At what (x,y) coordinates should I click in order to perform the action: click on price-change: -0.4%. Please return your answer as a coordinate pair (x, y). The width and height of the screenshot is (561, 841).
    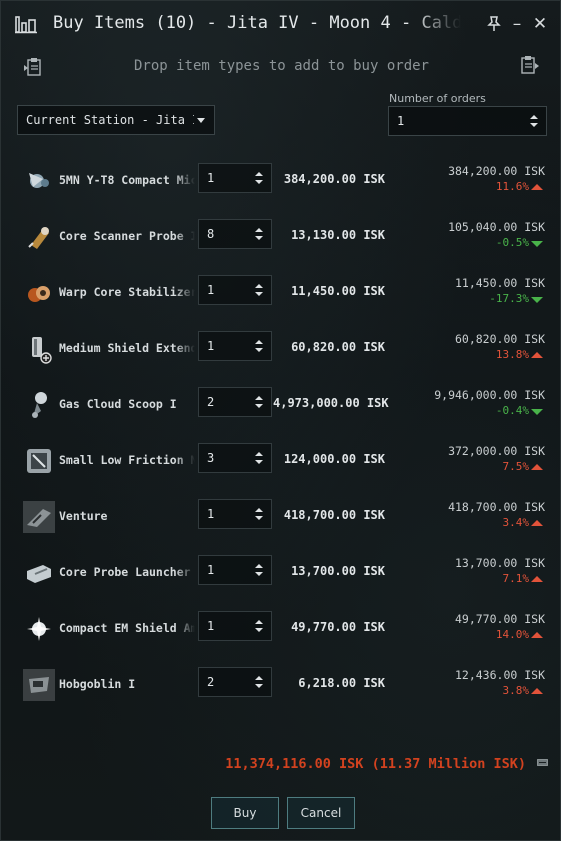
    Looking at the image, I should click on (512, 410).